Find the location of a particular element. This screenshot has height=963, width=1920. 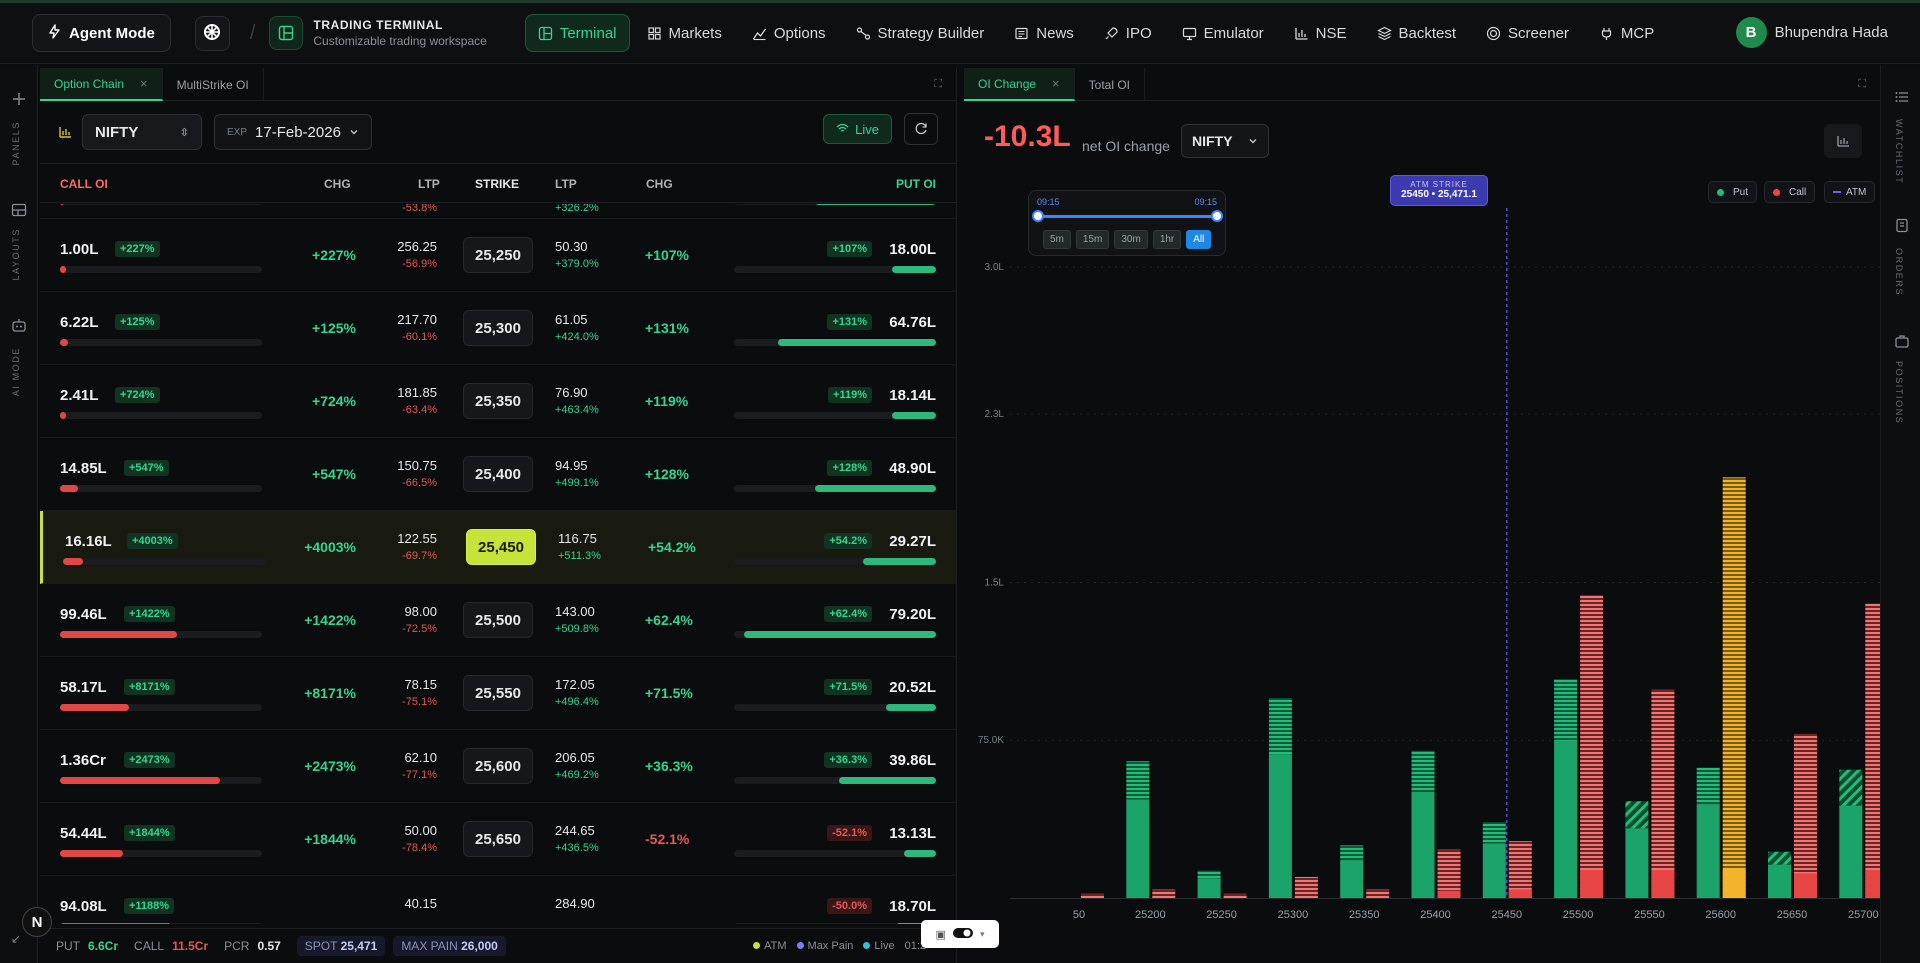

put-chg: +119% is located at coordinates (667, 401).